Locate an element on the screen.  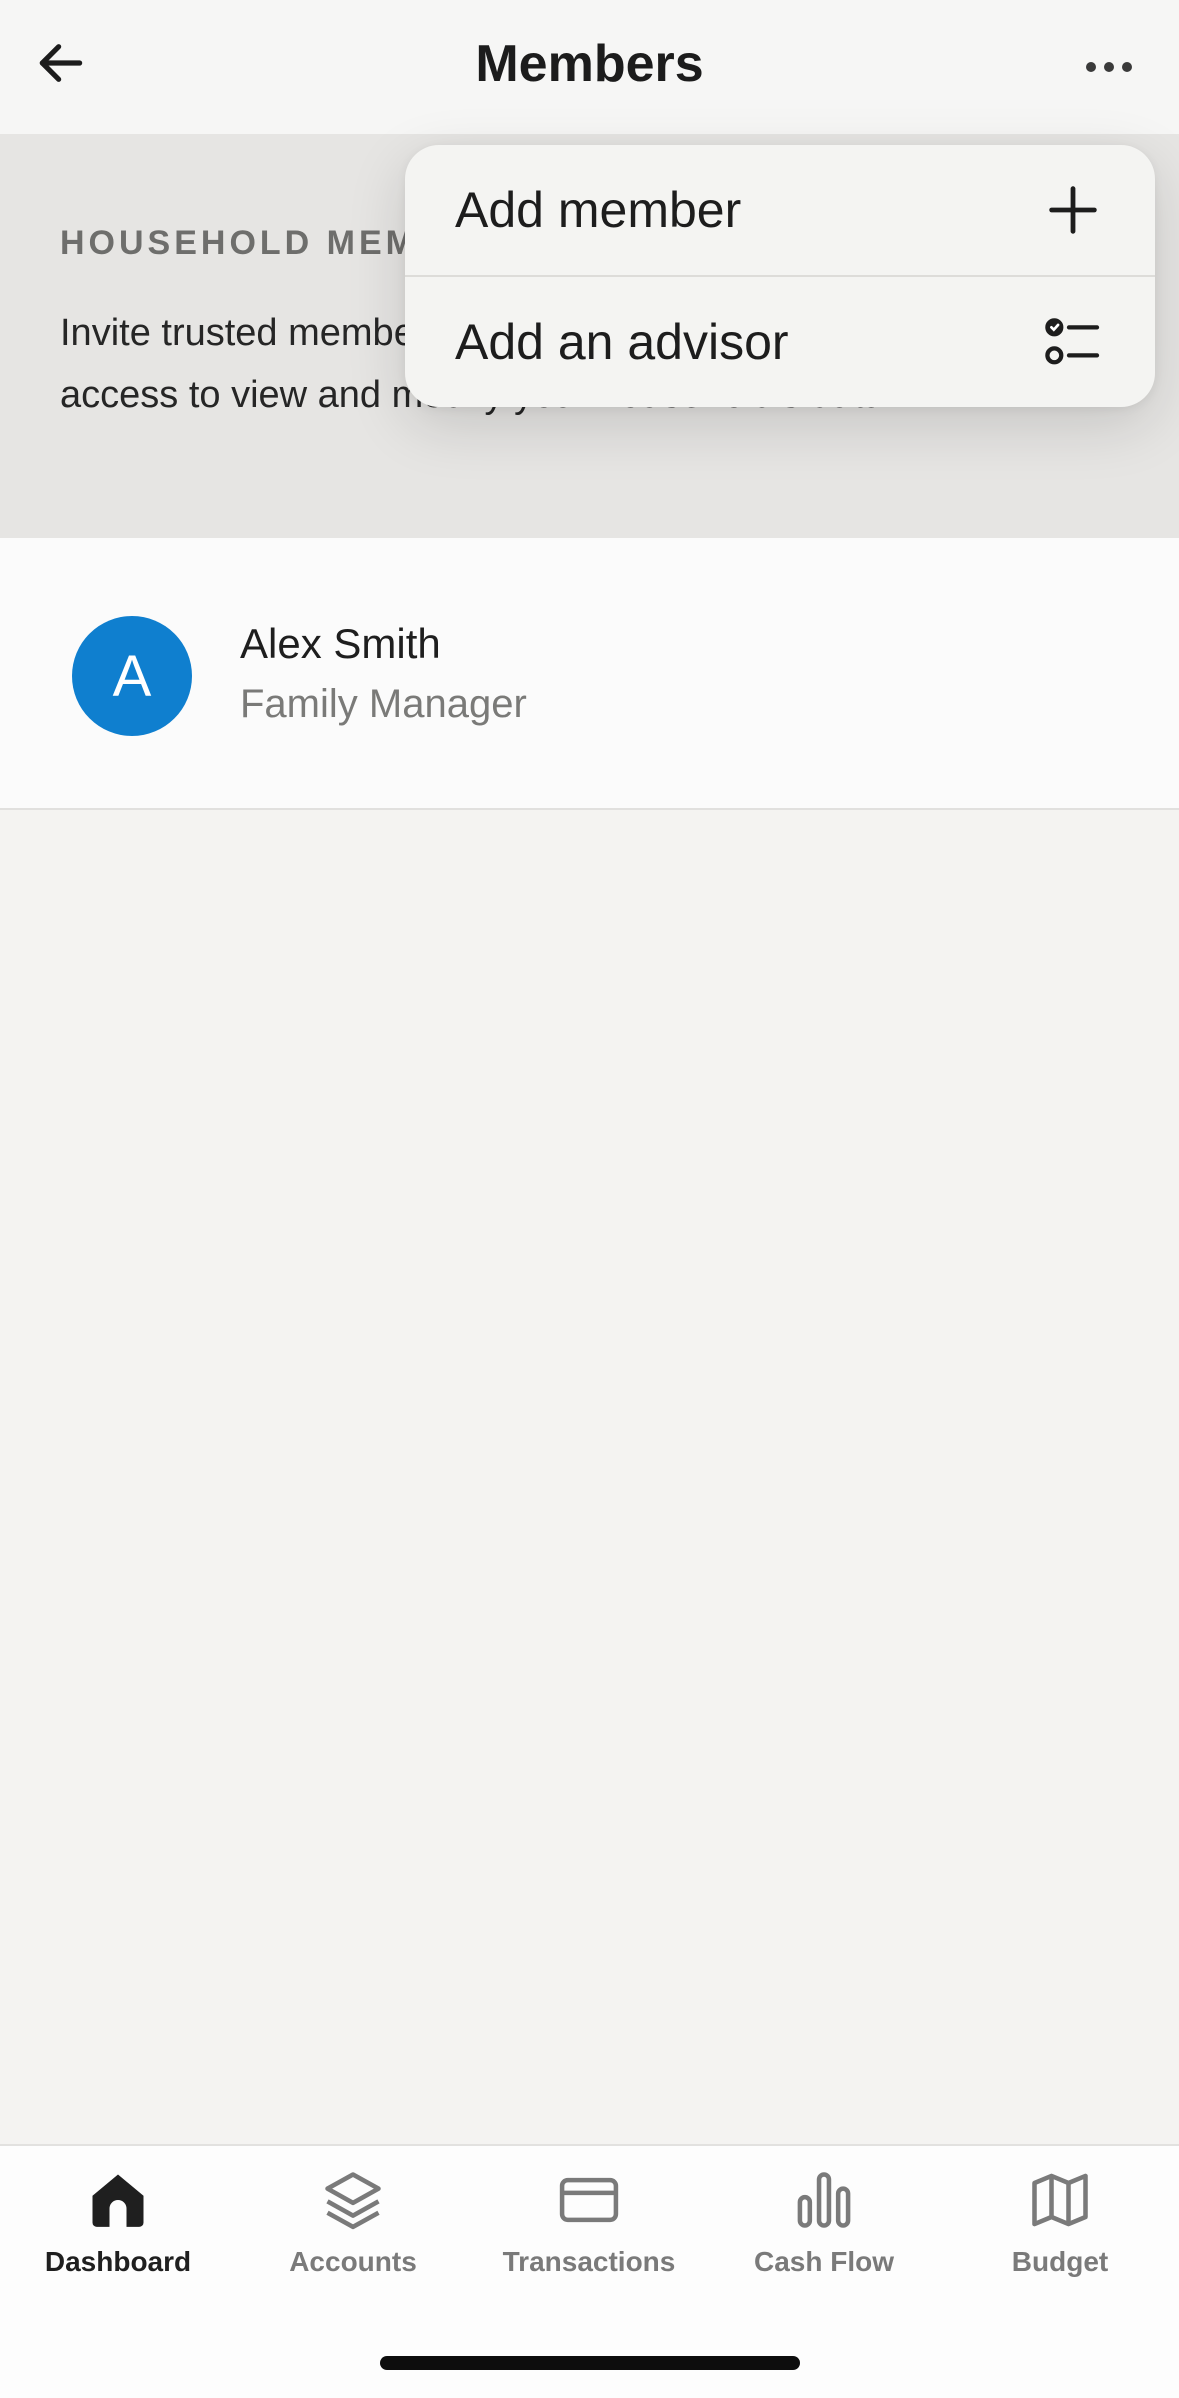
tab-label: Budget is located at coordinates (1060, 2261).